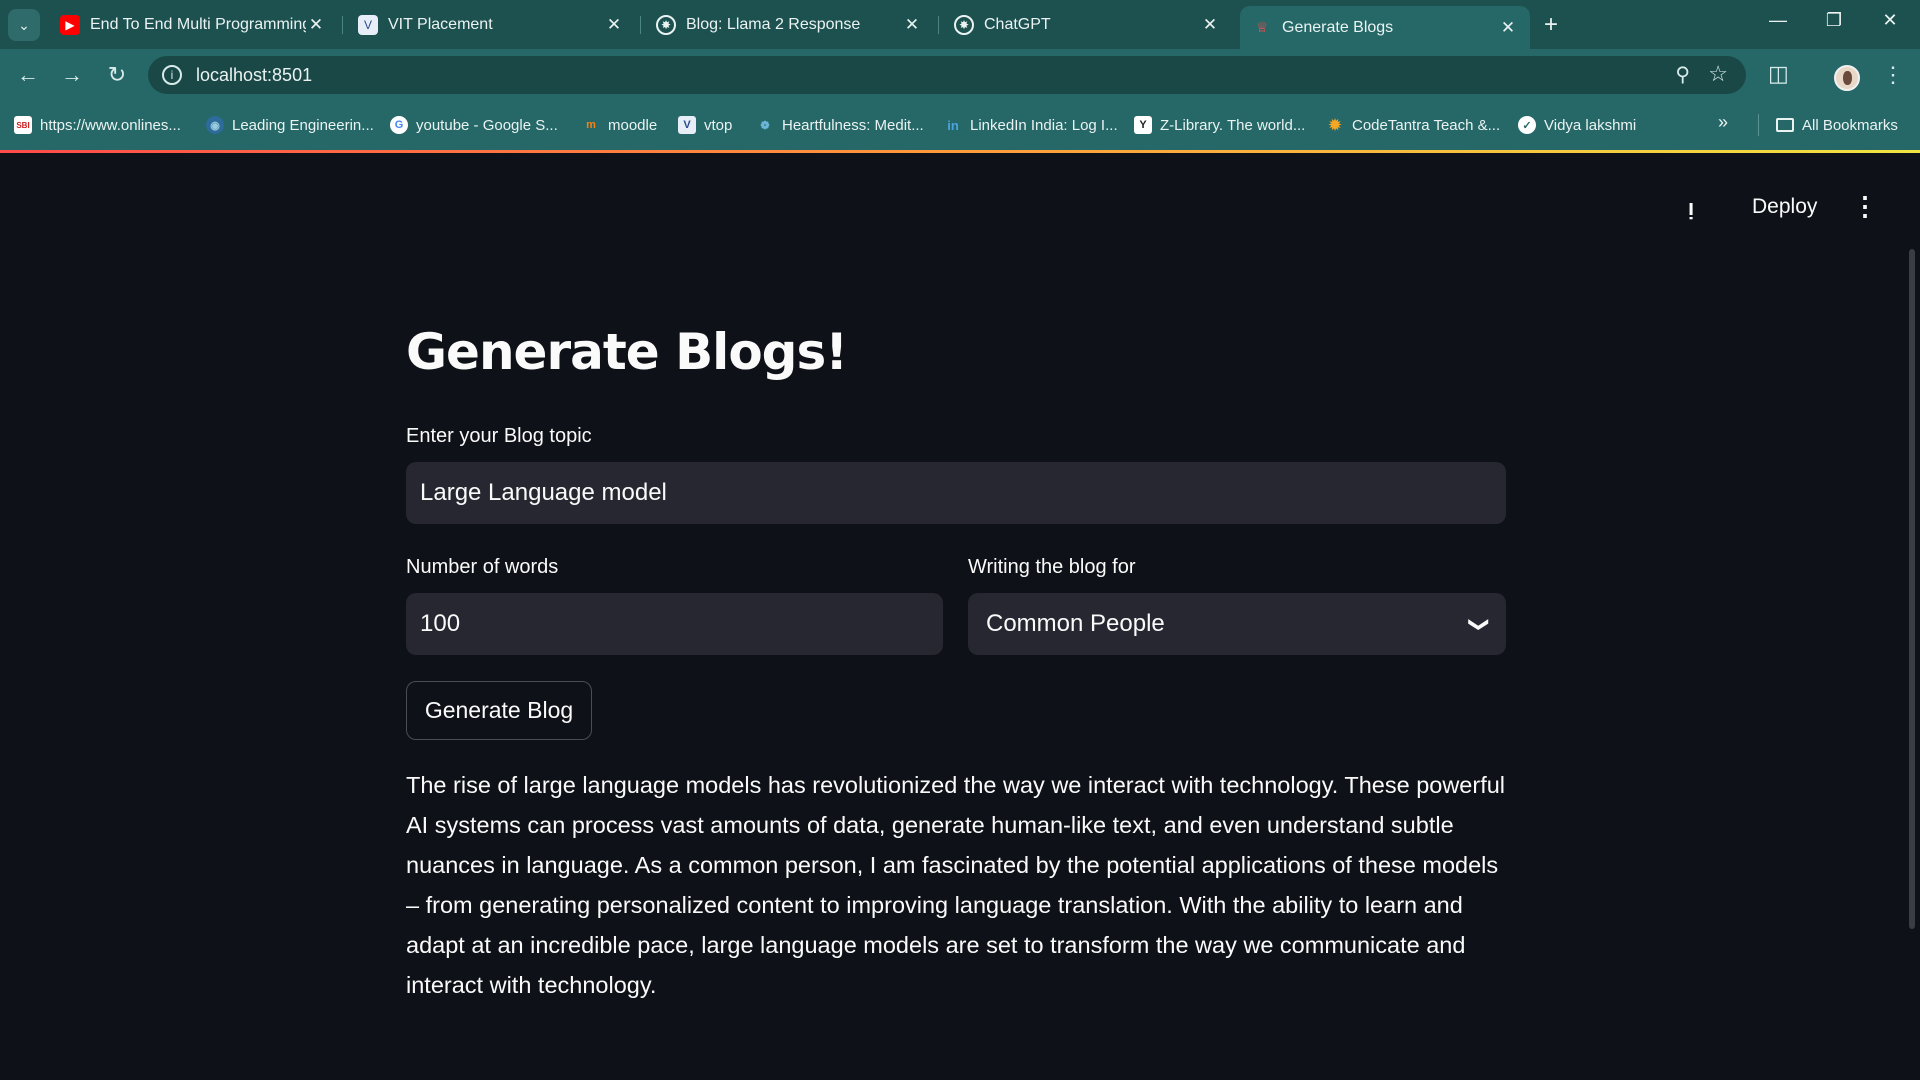 The image size is (1920, 1080). I want to click on audience-select: Common People ❯, so click(1237, 624).